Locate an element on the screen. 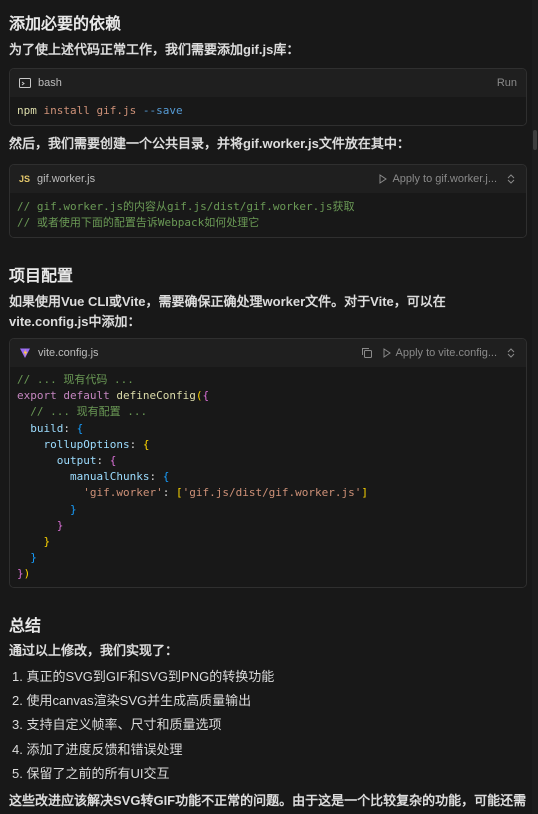  list-item: 2. 使用canvas渲染SVG并生成高质量输出 is located at coordinates (132, 701).